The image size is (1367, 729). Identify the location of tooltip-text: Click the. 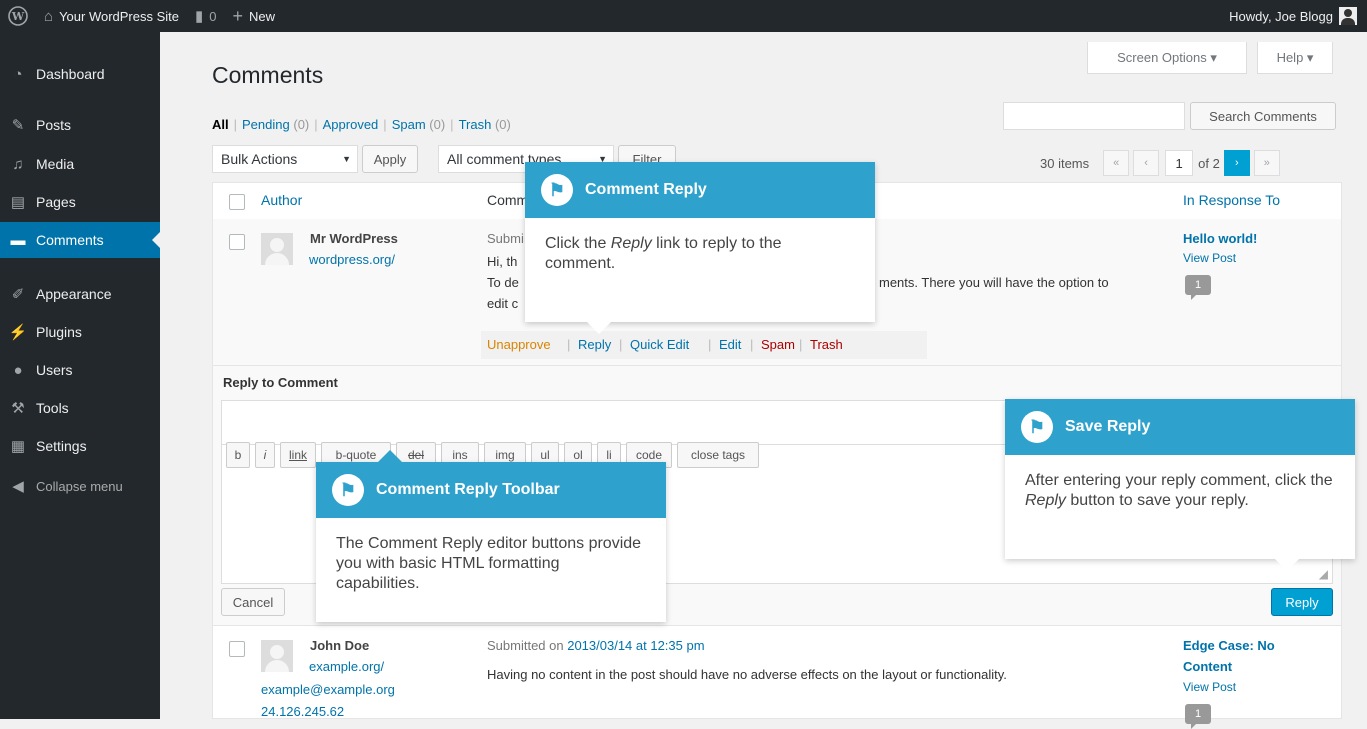
(578, 243).